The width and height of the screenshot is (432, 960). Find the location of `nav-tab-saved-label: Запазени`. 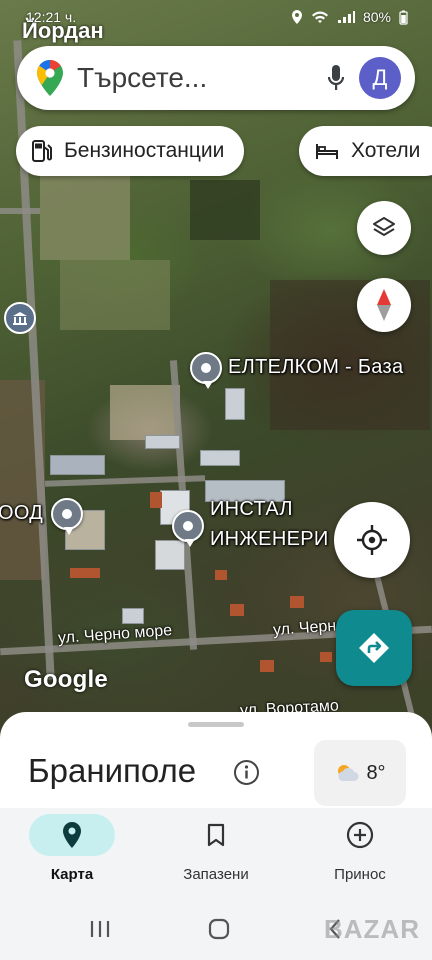

nav-tab-saved-label: Запазени is located at coordinates (216, 874).